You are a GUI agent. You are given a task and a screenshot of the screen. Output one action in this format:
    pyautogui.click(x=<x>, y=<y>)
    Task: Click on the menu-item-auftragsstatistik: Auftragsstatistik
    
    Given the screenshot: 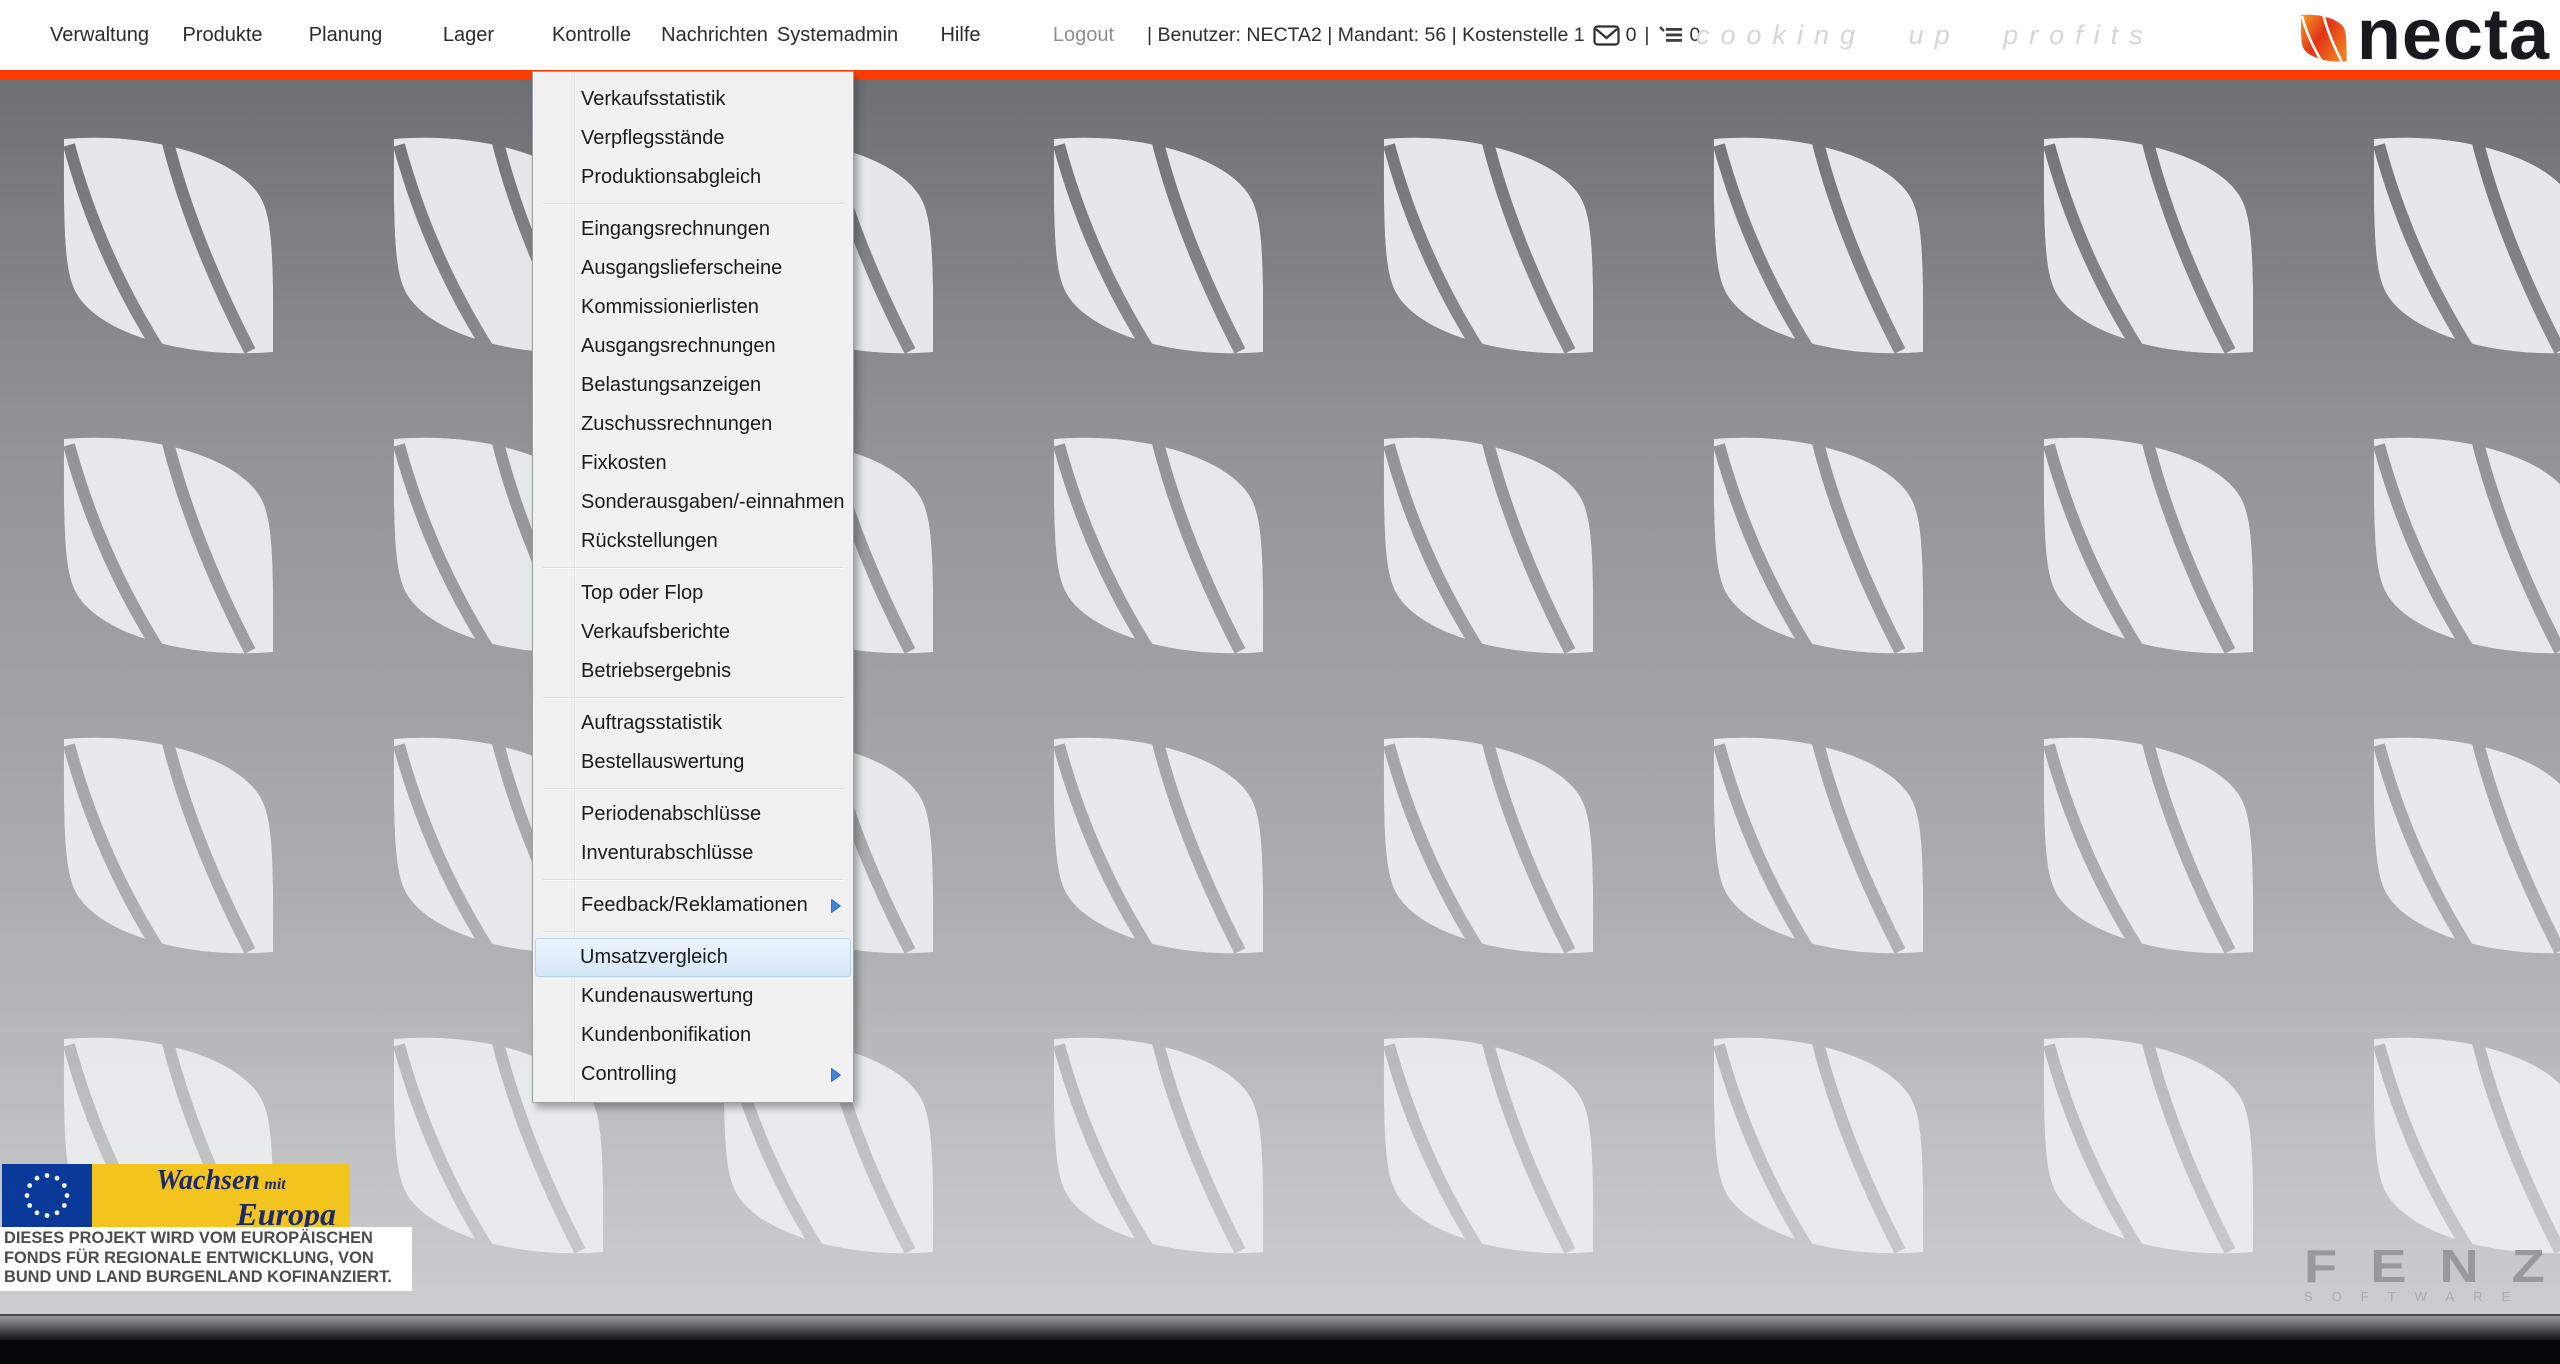 What is the action you would take?
    pyautogui.click(x=693, y=723)
    